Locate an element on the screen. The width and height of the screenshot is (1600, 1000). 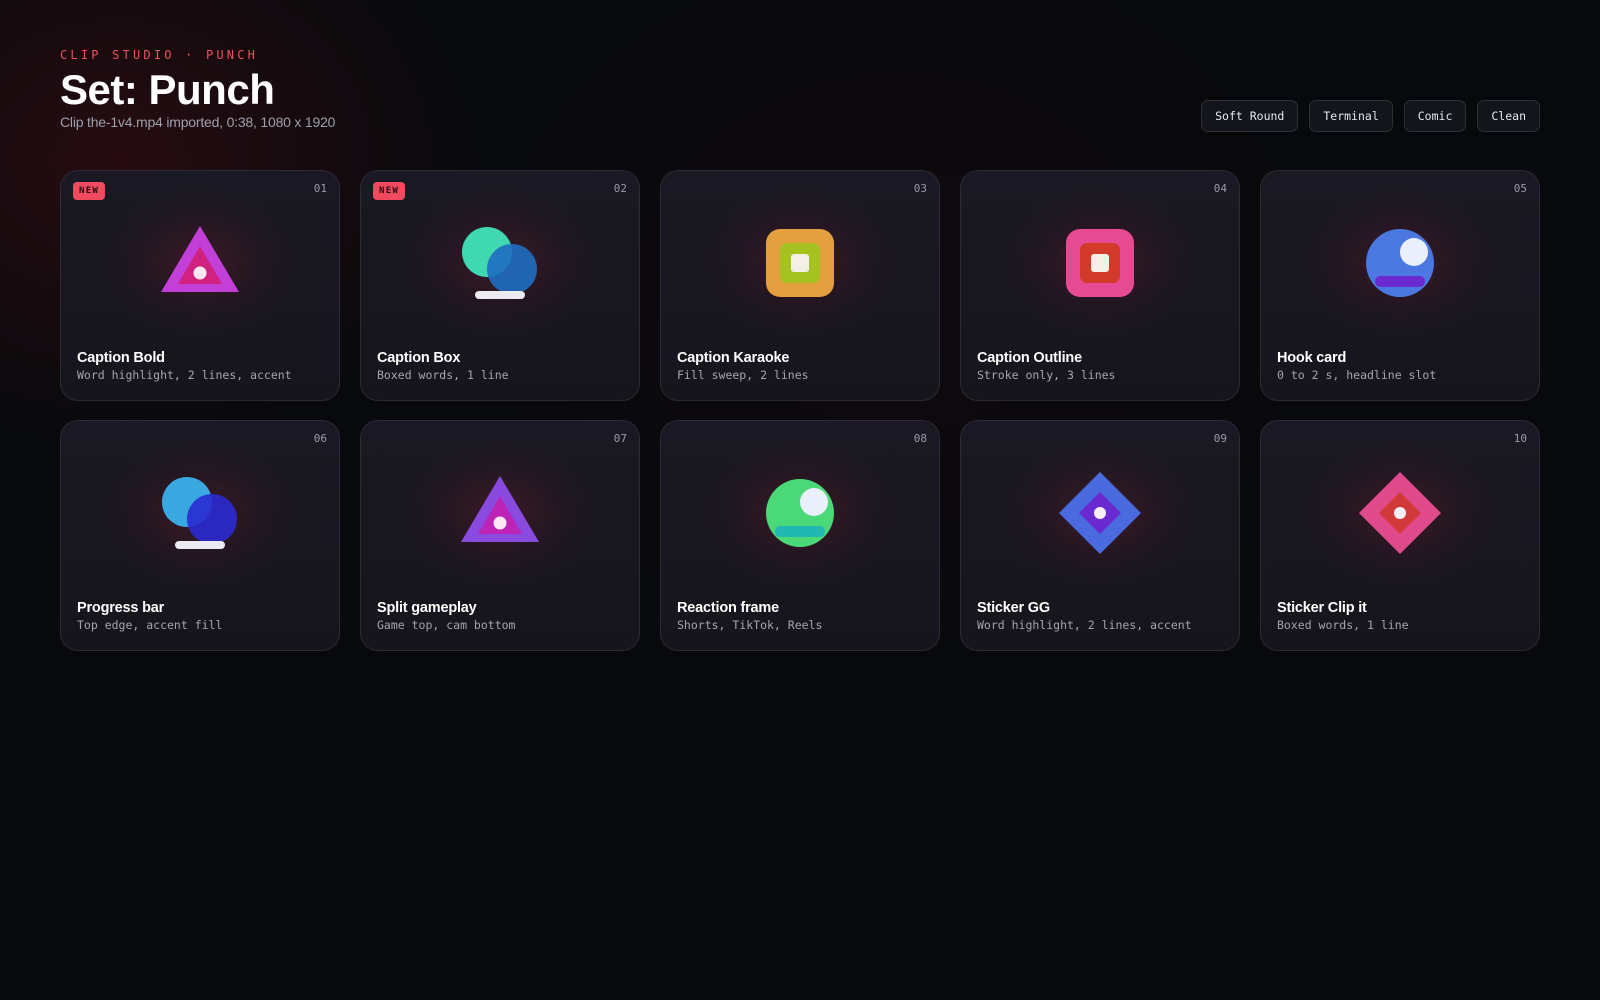
chip-clean: Clean is located at coordinates (1508, 116).